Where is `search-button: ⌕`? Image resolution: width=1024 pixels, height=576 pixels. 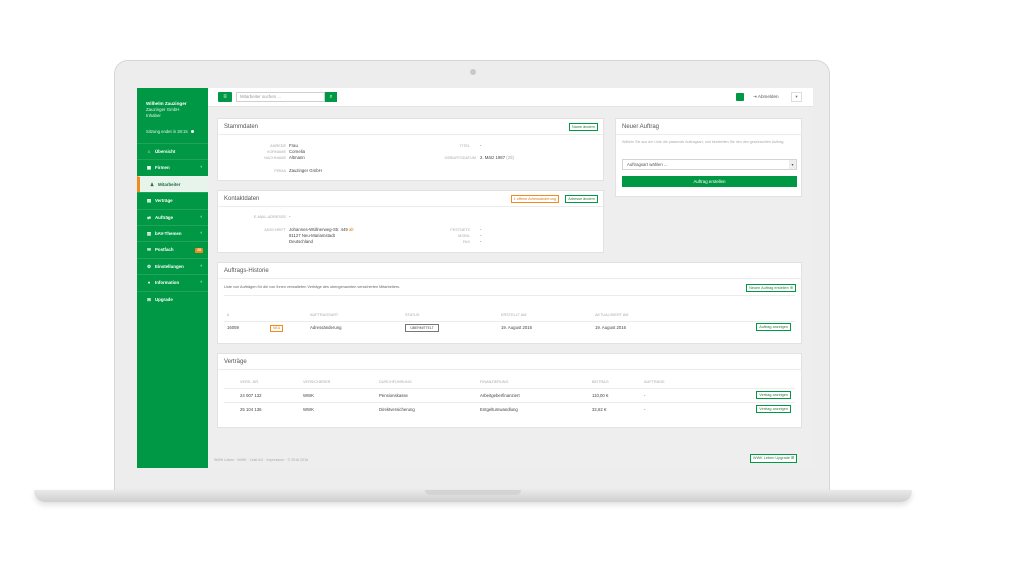
search-button: ⌕ is located at coordinates (331, 97).